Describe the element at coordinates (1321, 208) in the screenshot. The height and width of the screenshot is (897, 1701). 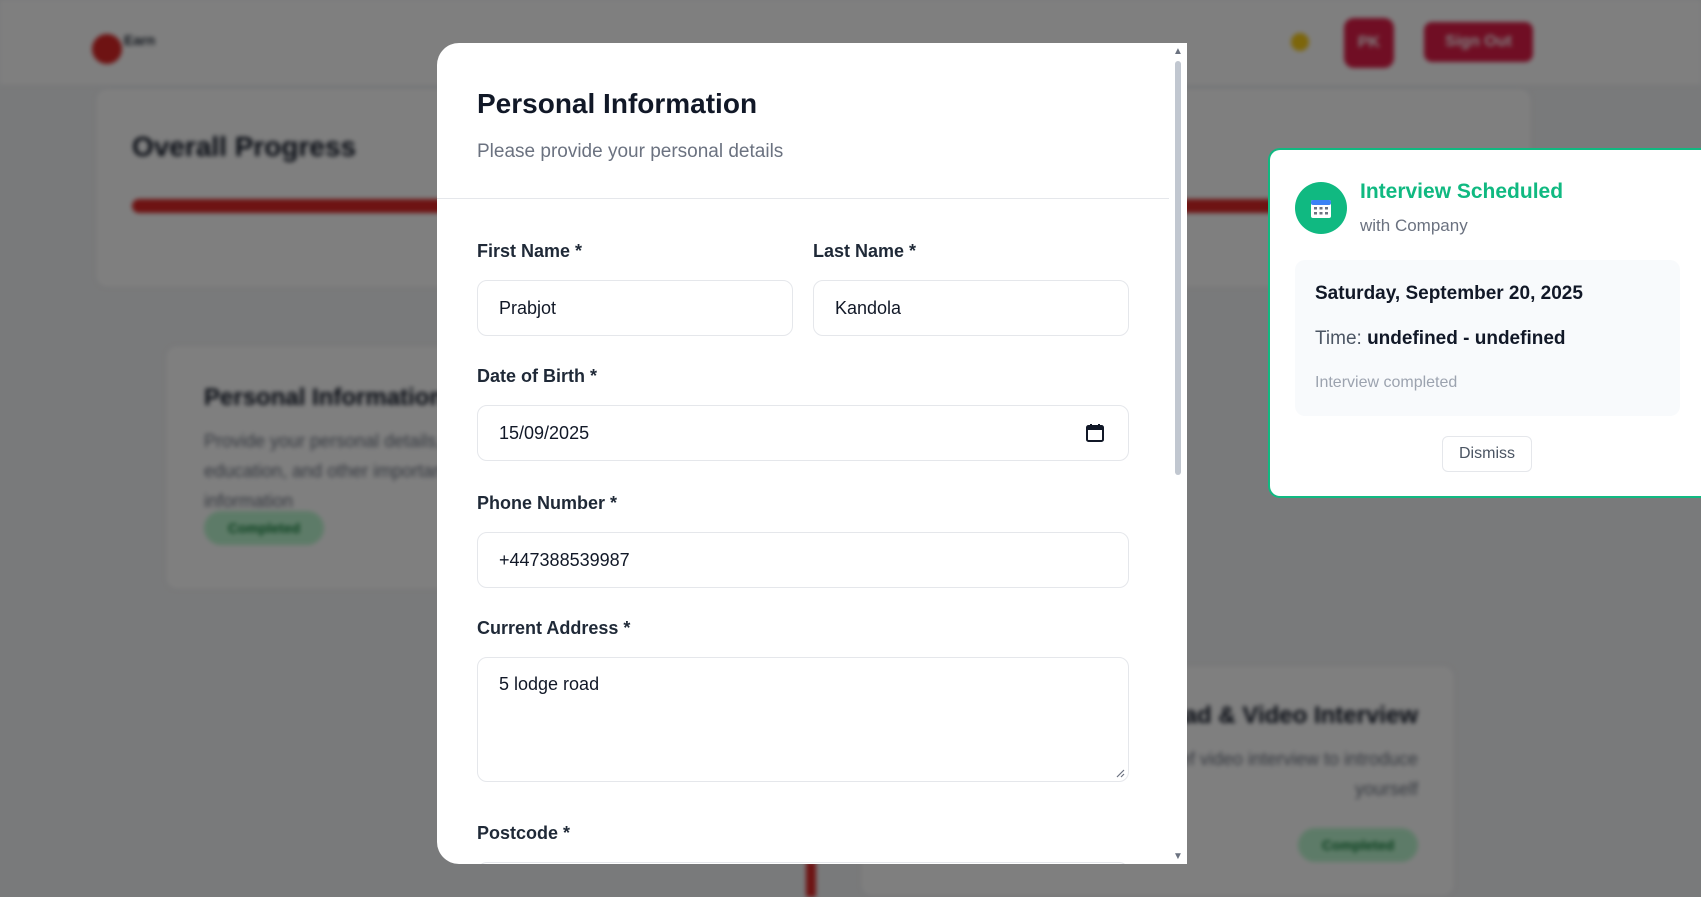
I see `calendar-icon` at that location.